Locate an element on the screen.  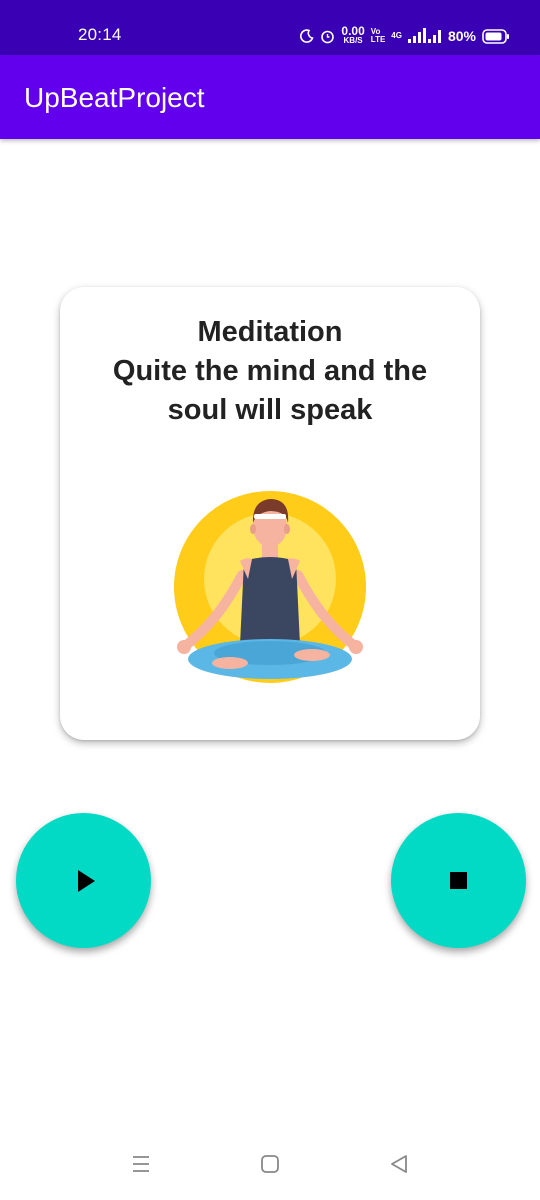
system-nav-bar is located at coordinates (270, 1165).